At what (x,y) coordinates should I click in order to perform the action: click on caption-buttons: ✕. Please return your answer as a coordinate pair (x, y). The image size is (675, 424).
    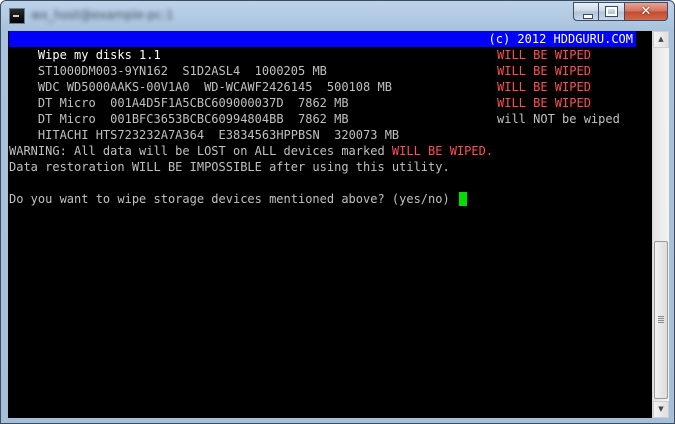
    Looking at the image, I should click on (620, 11).